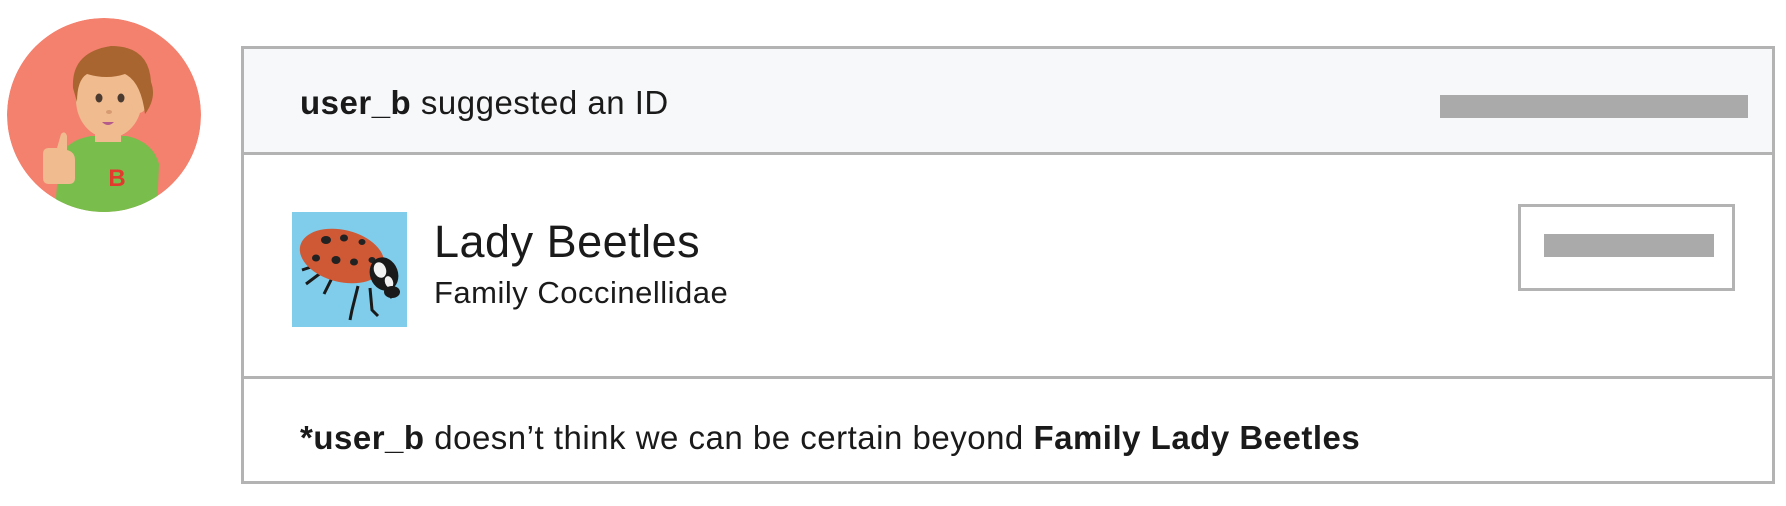 This screenshot has width=1786, height=506. What do you see at coordinates (1196, 437) in the screenshot?
I see `note-taxon: Family Lady Beetles` at bounding box center [1196, 437].